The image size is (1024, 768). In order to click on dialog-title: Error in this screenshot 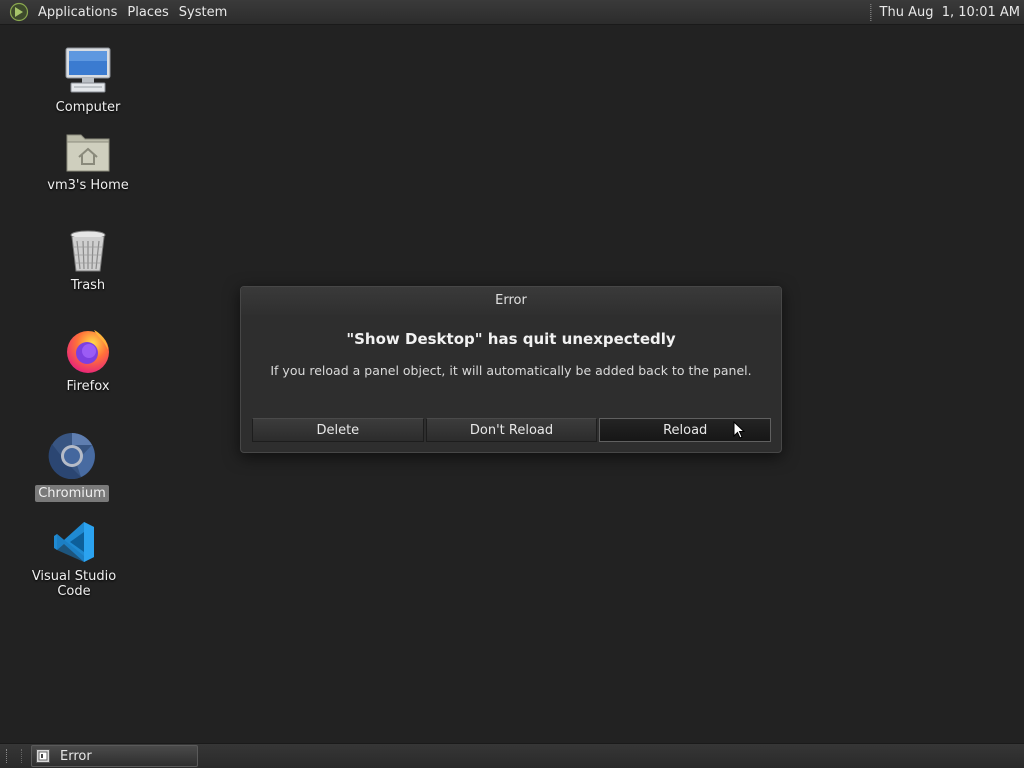, I will do `click(511, 301)`.